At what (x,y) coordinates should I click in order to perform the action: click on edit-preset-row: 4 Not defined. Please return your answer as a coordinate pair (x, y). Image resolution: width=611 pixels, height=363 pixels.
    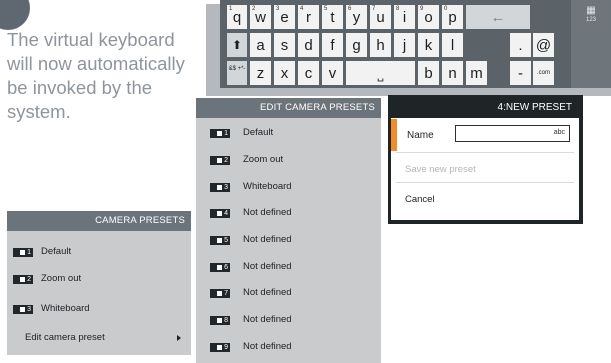
    Looking at the image, I should click on (288, 215).